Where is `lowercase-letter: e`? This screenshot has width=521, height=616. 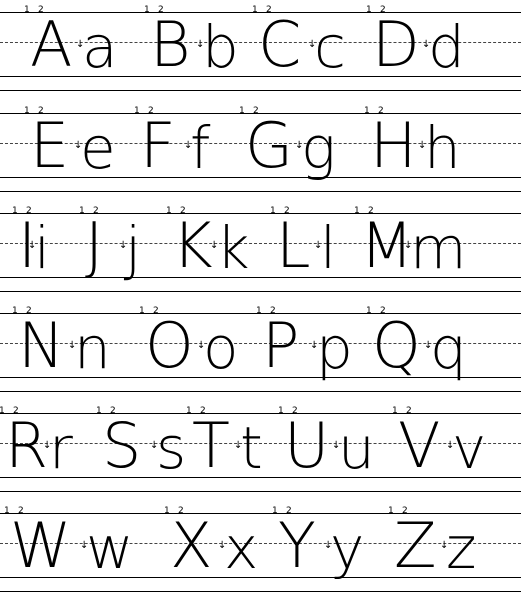
lowercase-letter: e is located at coordinates (98, 148).